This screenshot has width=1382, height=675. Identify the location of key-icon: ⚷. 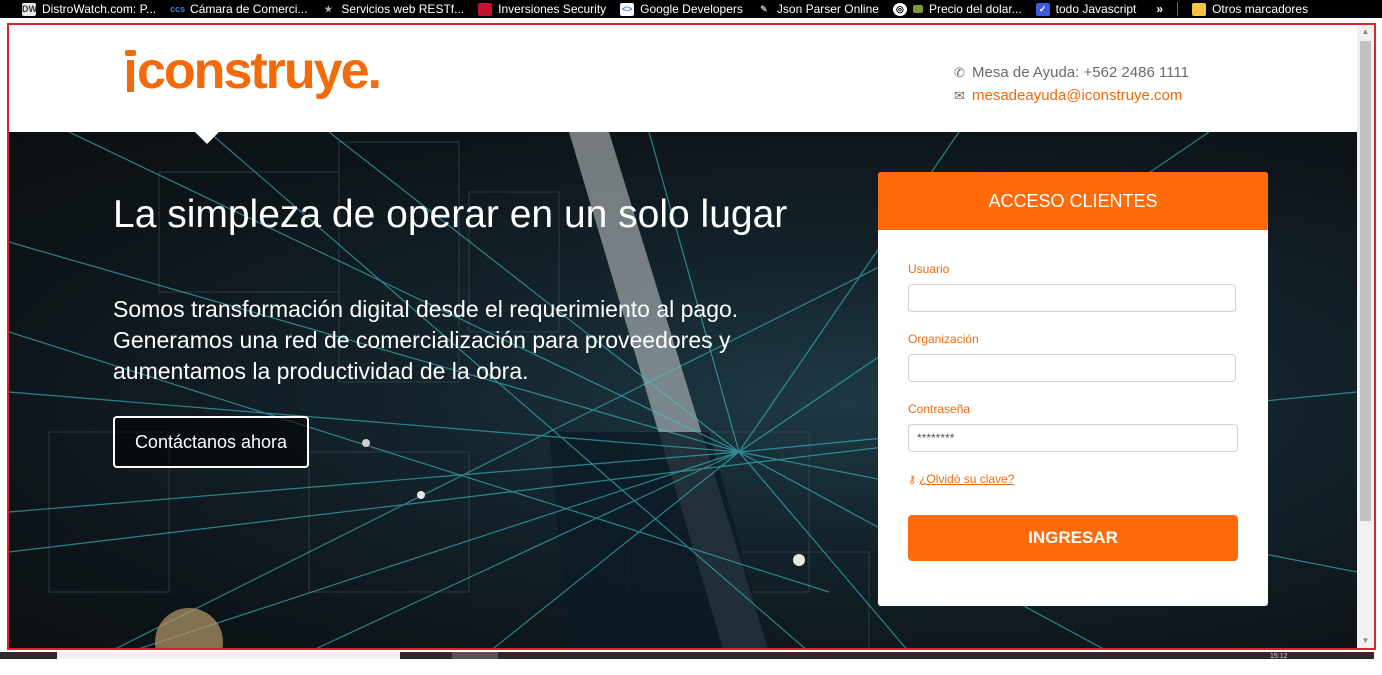
(912, 479).